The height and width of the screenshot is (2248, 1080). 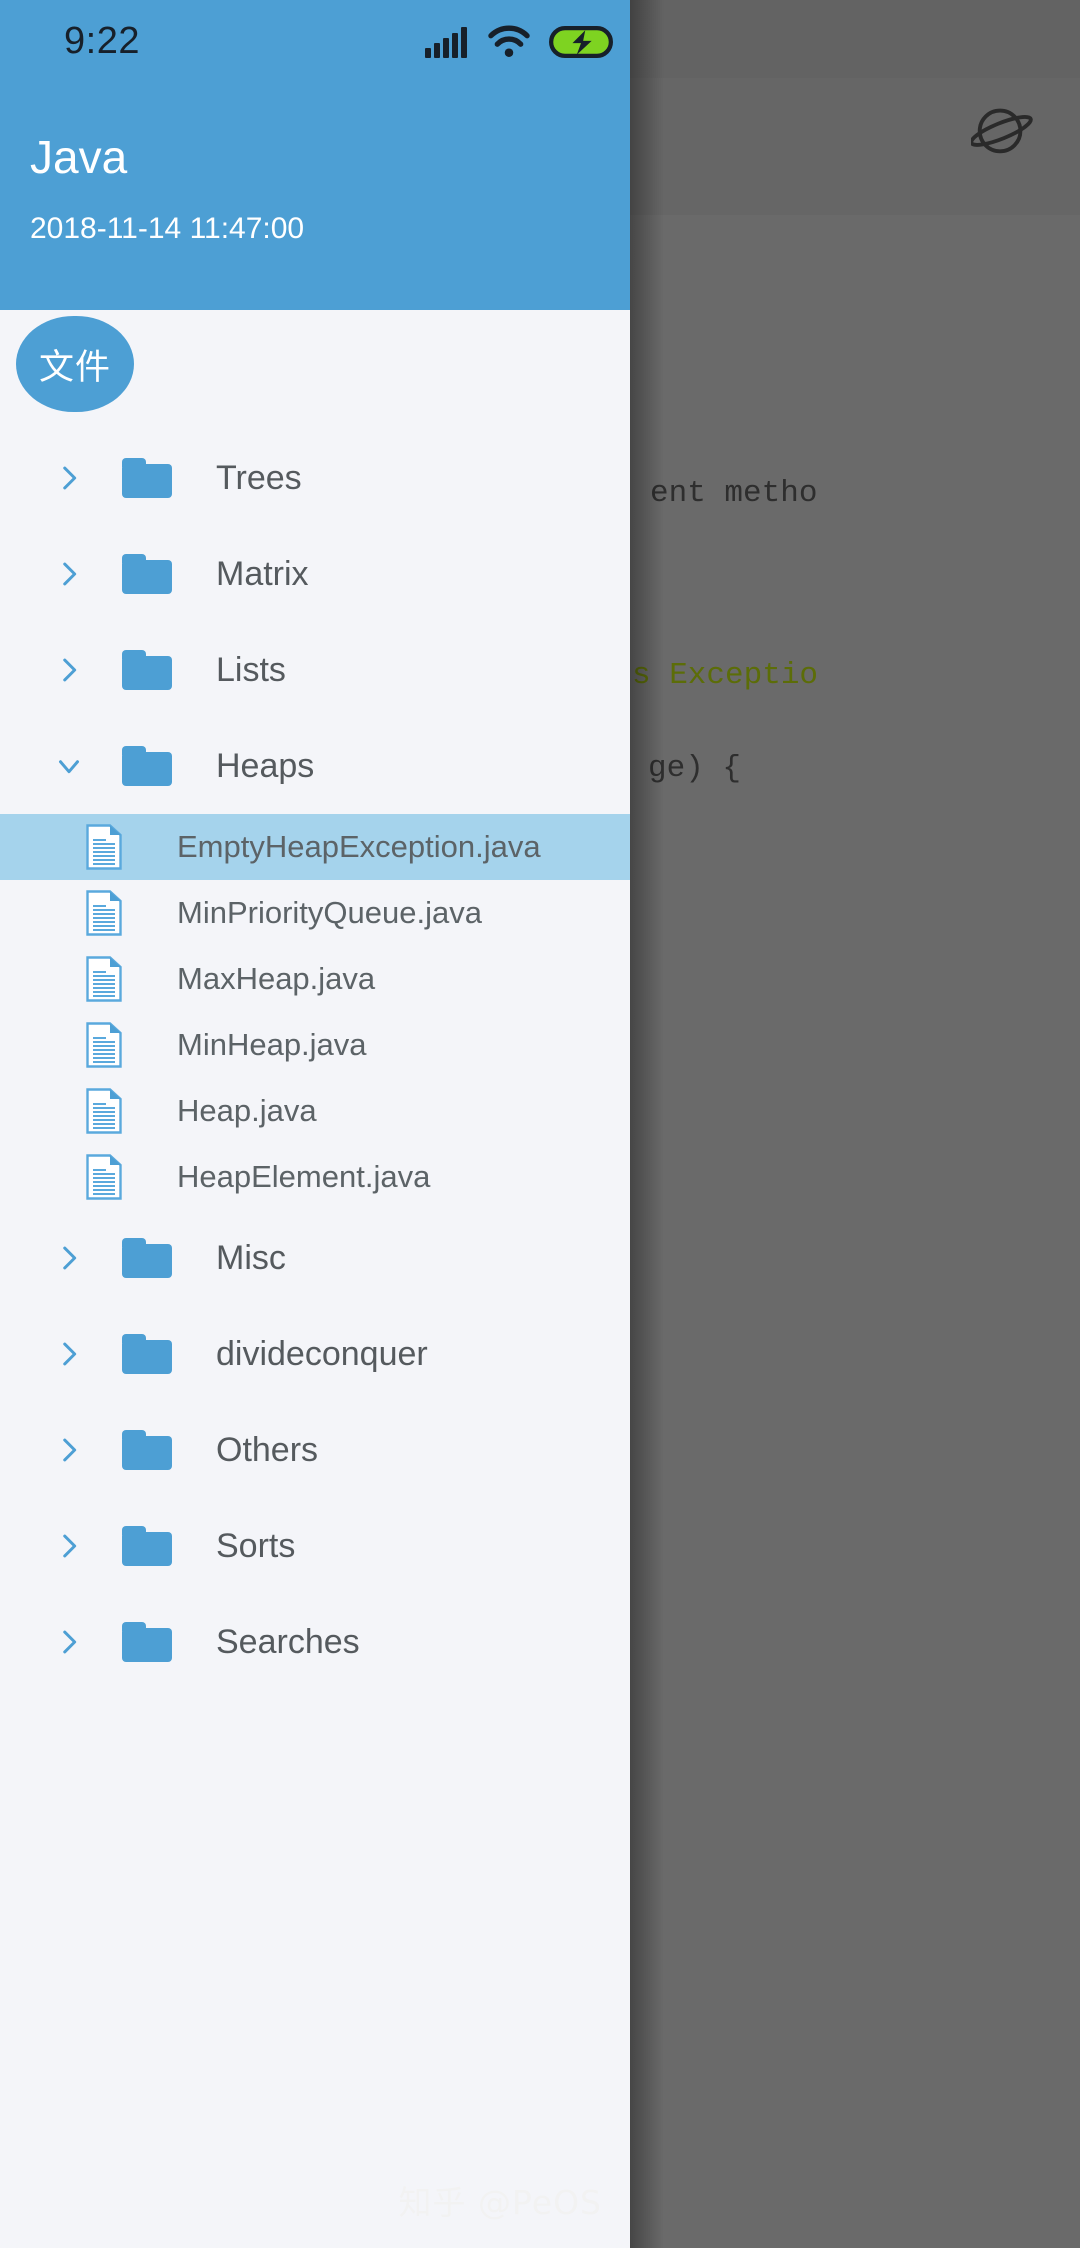 I want to click on tree-folder-row: Trees, so click(x=315, y=478).